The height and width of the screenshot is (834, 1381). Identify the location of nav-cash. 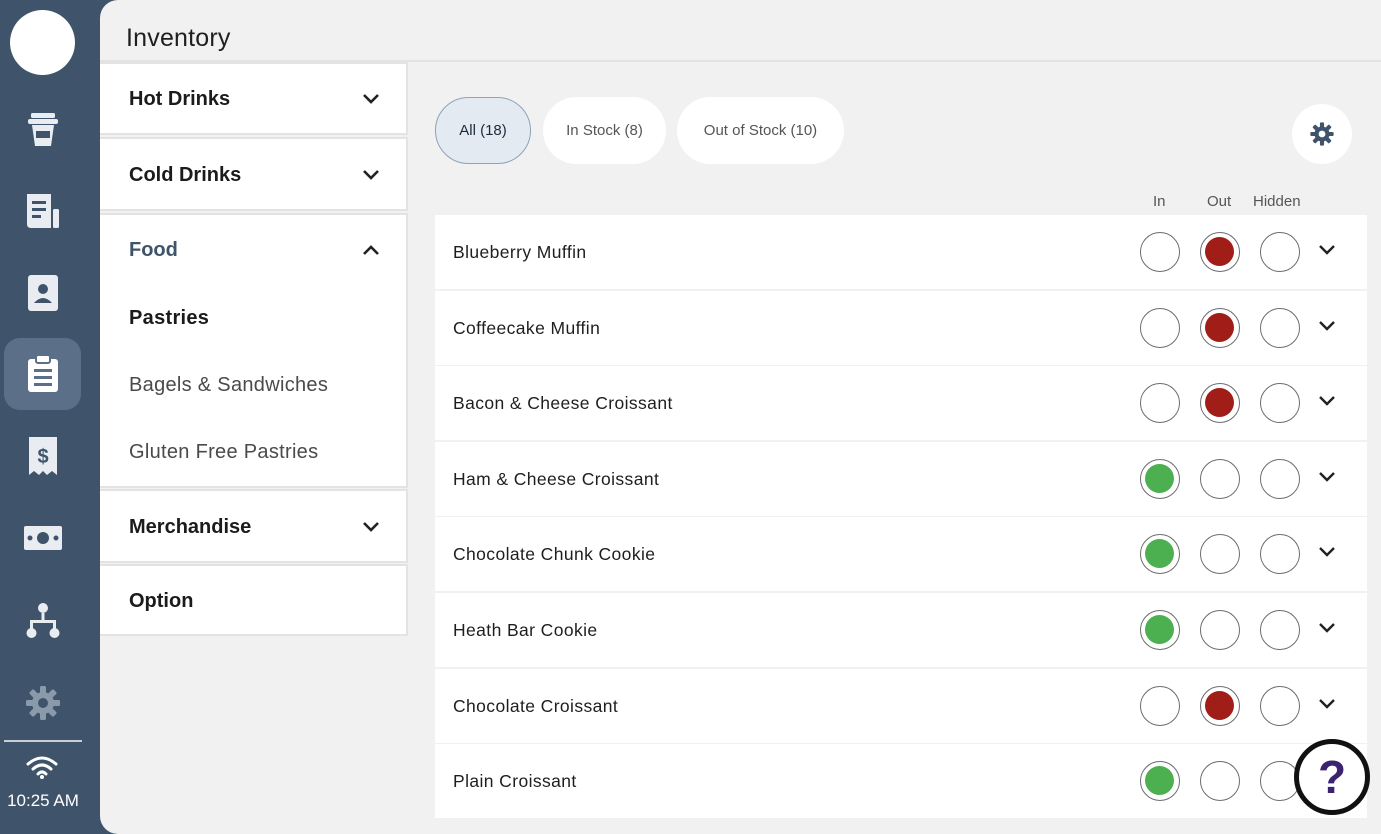
(42, 538).